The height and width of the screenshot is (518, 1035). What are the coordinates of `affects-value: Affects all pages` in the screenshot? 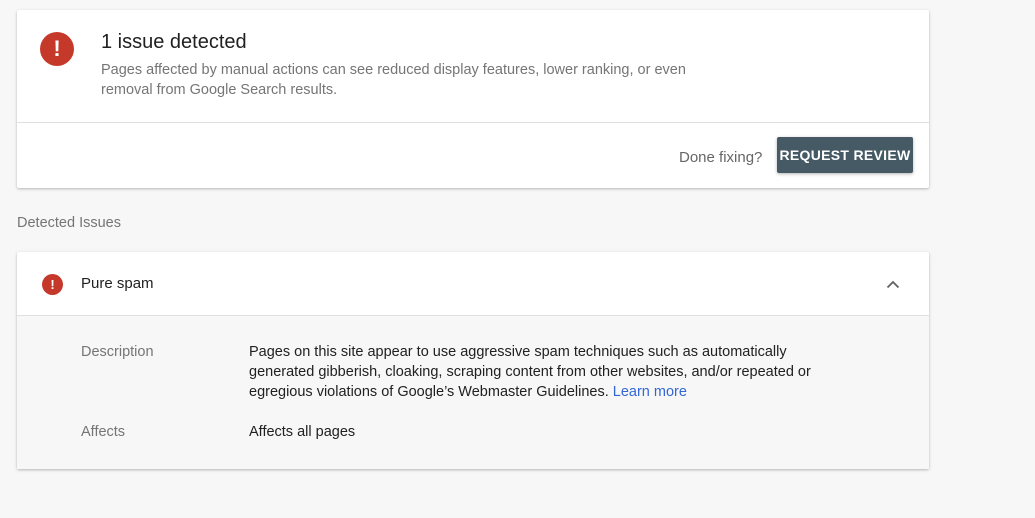 It's located at (302, 432).